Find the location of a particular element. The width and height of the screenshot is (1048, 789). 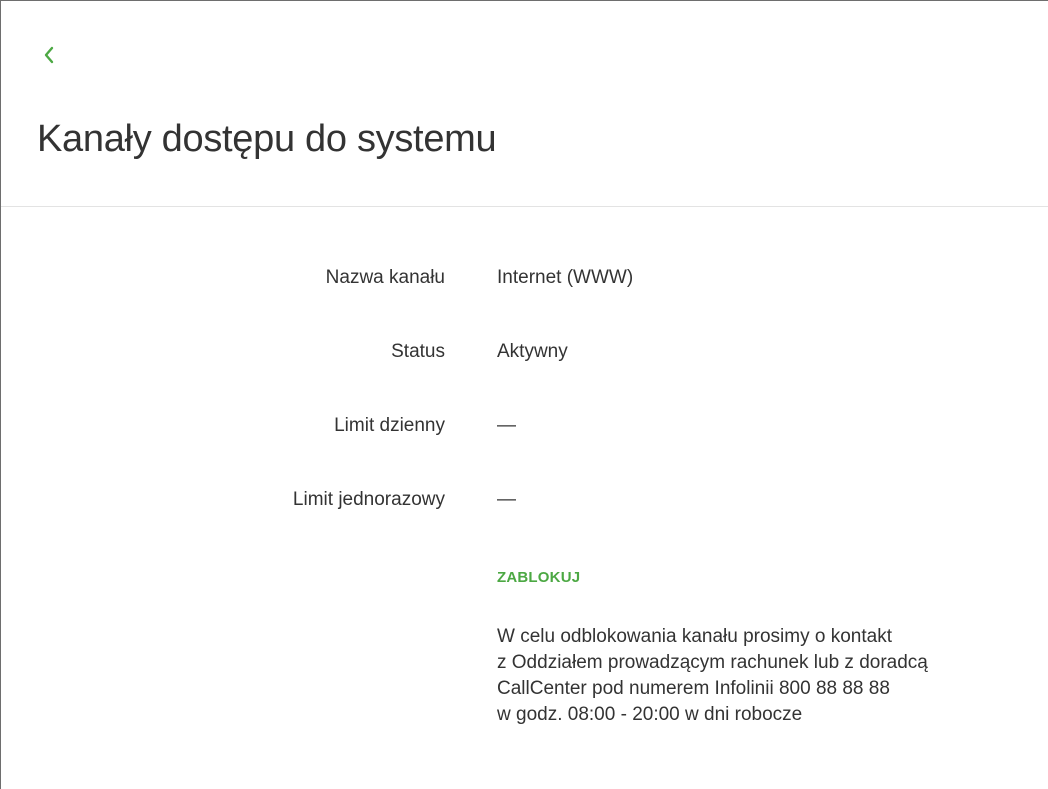

channel-name-label: Nazwa kanału is located at coordinates (385, 277).